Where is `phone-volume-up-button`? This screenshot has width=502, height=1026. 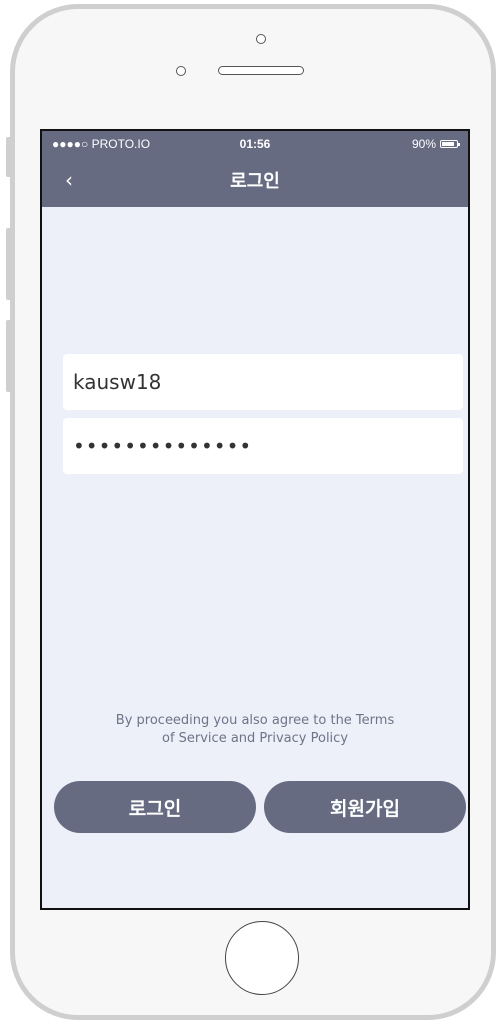
phone-volume-up-button is located at coordinates (9, 264).